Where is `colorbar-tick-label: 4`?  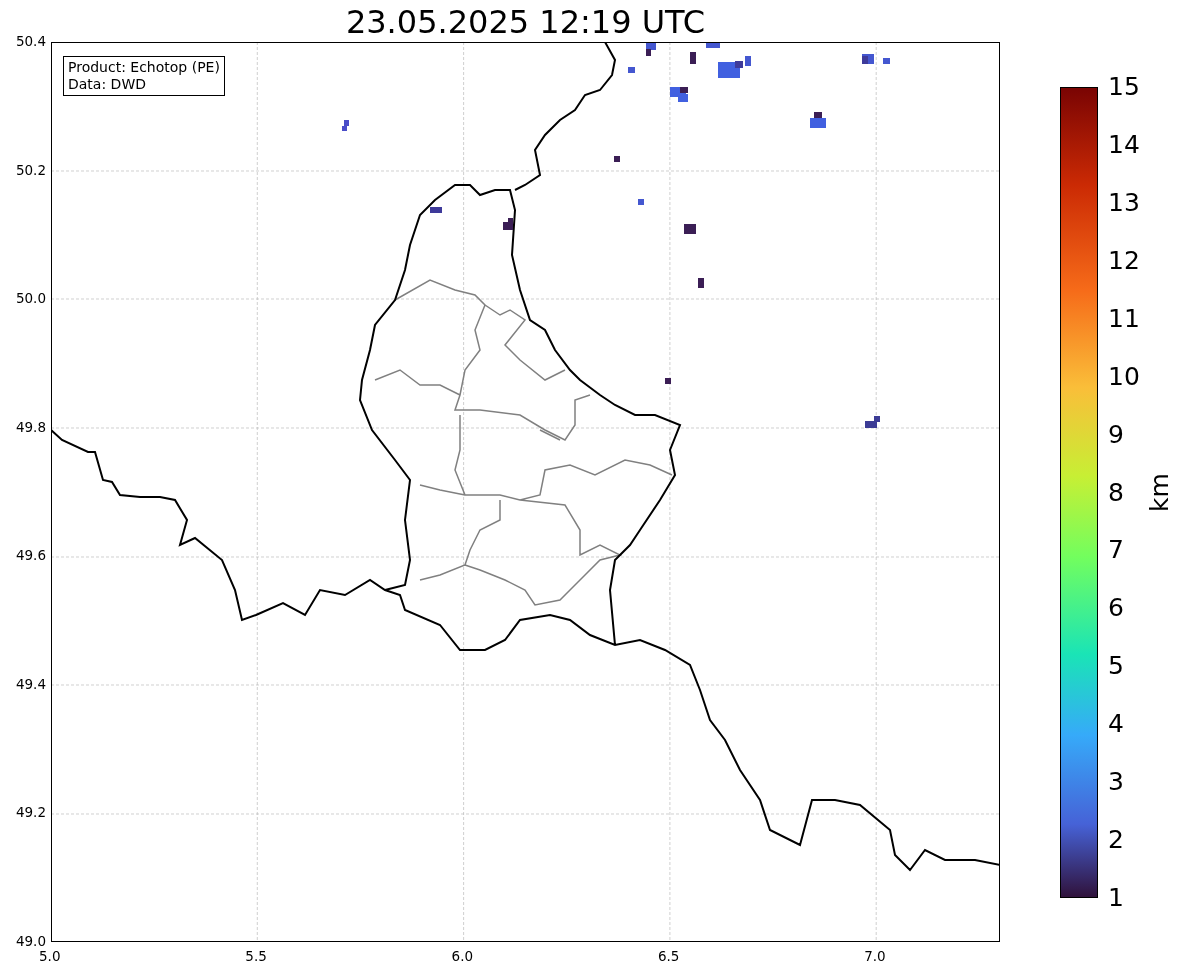
colorbar-tick-label: 4 is located at coordinates (1116, 724).